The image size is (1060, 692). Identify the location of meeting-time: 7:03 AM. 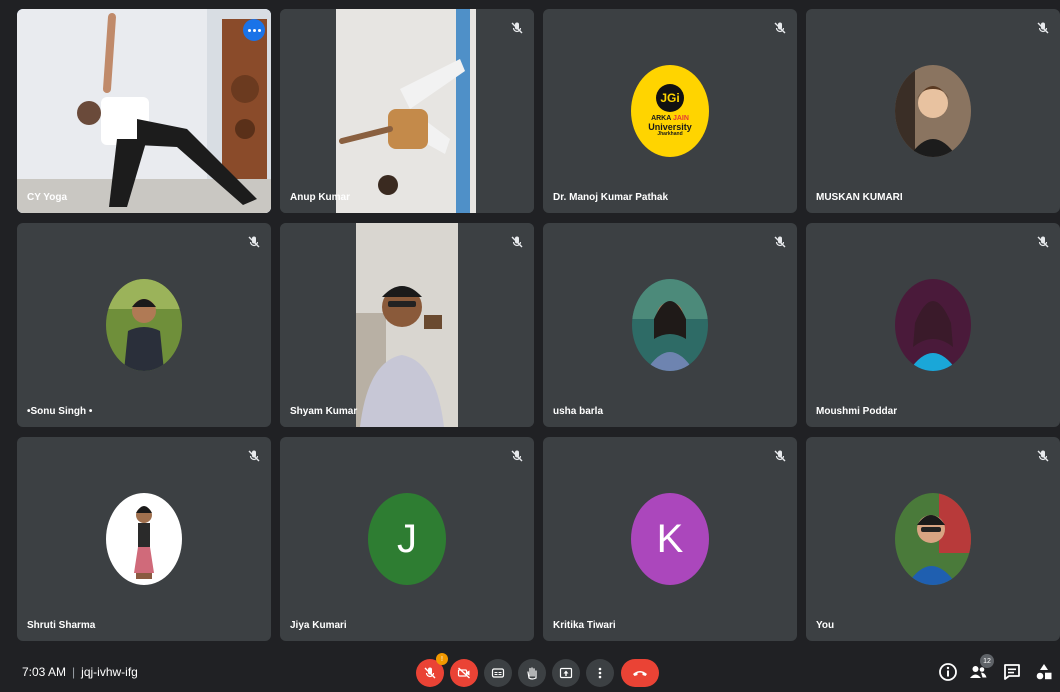
(44, 672).